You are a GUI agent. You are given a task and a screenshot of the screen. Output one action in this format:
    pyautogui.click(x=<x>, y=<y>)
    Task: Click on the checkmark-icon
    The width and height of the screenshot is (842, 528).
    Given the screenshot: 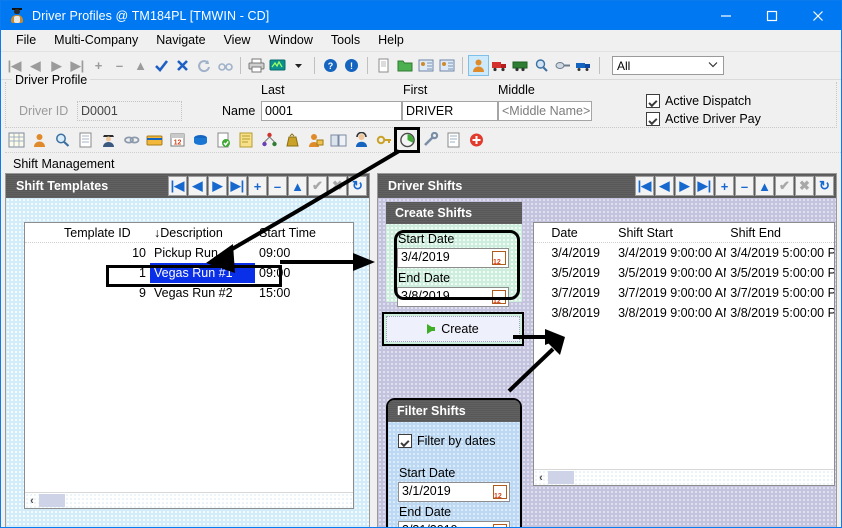 What is the action you would take?
    pyautogui.click(x=161, y=65)
    